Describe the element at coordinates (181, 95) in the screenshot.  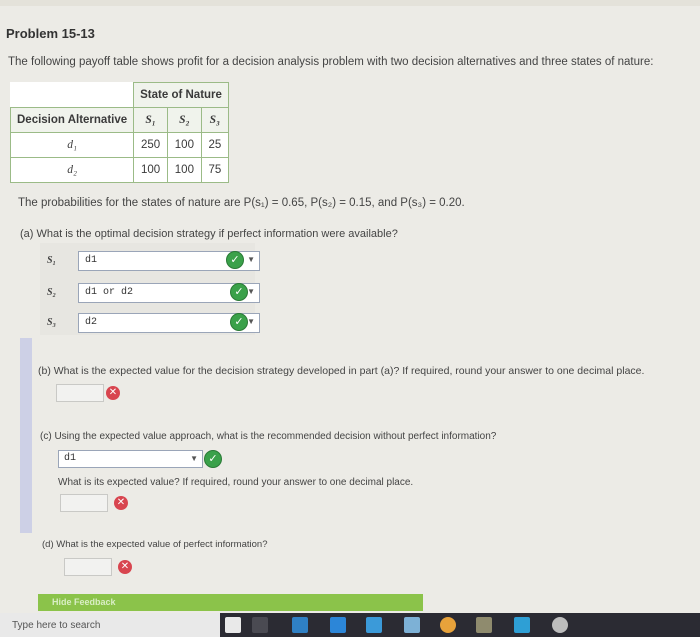
I see `state-of-nature-header: State of Nature` at that location.